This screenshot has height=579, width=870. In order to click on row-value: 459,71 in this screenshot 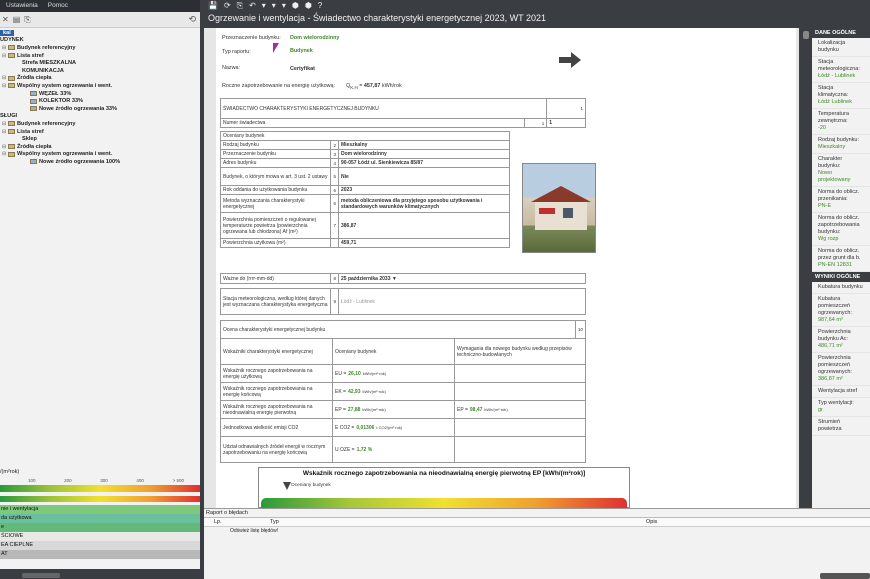, I will do `click(424, 243)`.